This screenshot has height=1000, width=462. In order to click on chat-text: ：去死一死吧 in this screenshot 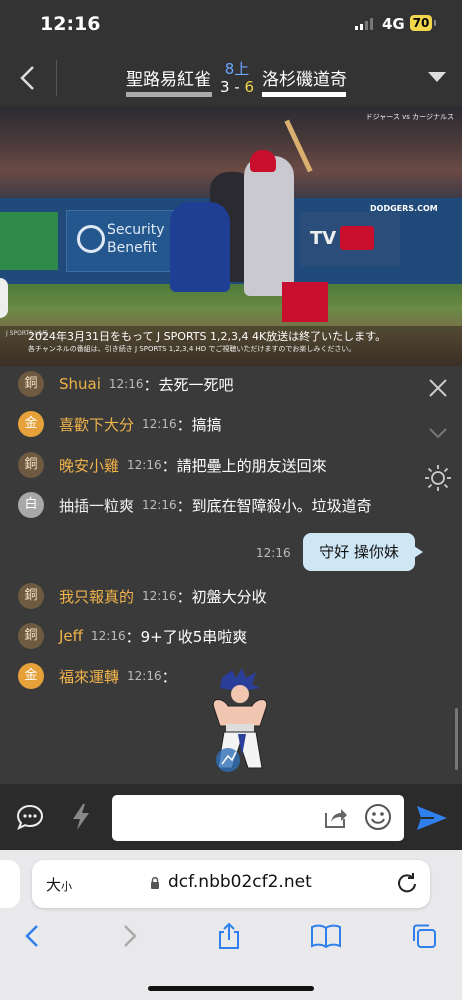, I will do `click(188, 384)`.